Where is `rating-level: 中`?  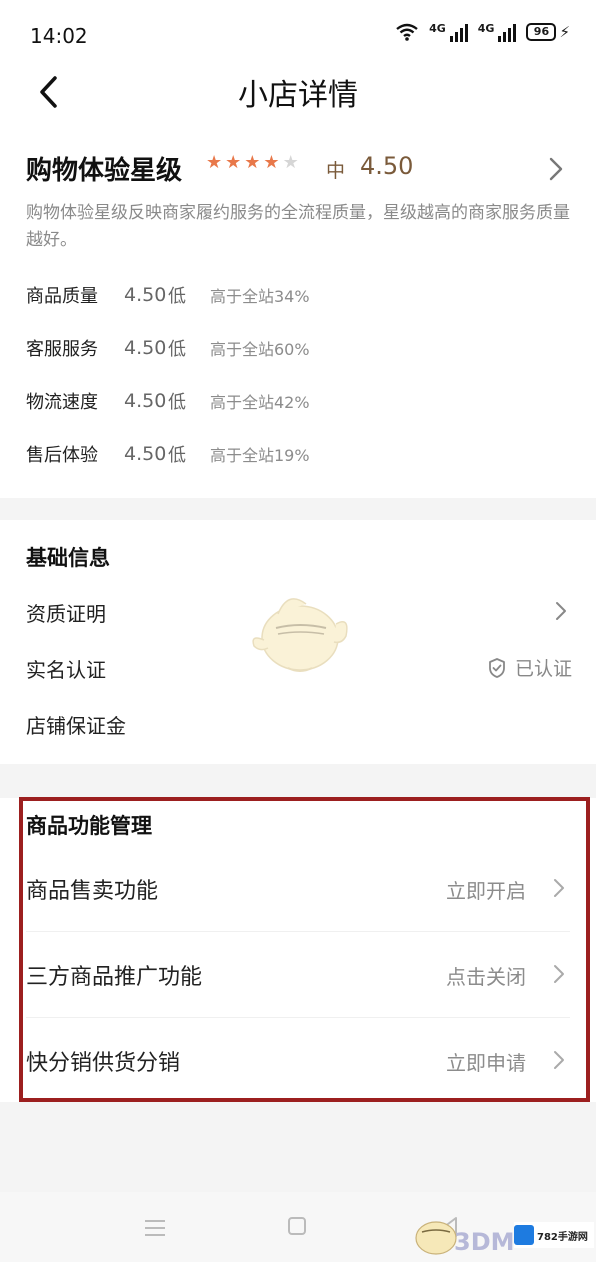 rating-level: 中 is located at coordinates (336, 171).